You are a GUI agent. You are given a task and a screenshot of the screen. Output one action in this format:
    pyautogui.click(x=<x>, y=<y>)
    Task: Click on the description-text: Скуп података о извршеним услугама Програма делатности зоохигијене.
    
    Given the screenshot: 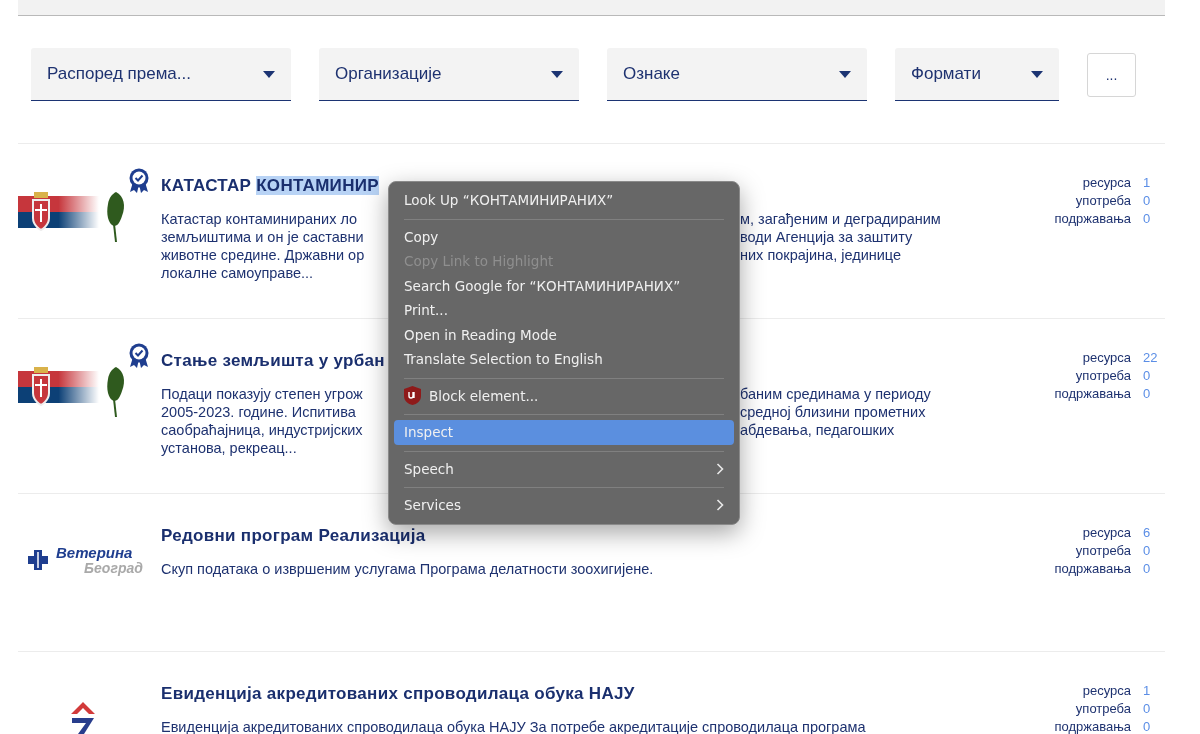 What is the action you would take?
    pyautogui.click(x=407, y=569)
    